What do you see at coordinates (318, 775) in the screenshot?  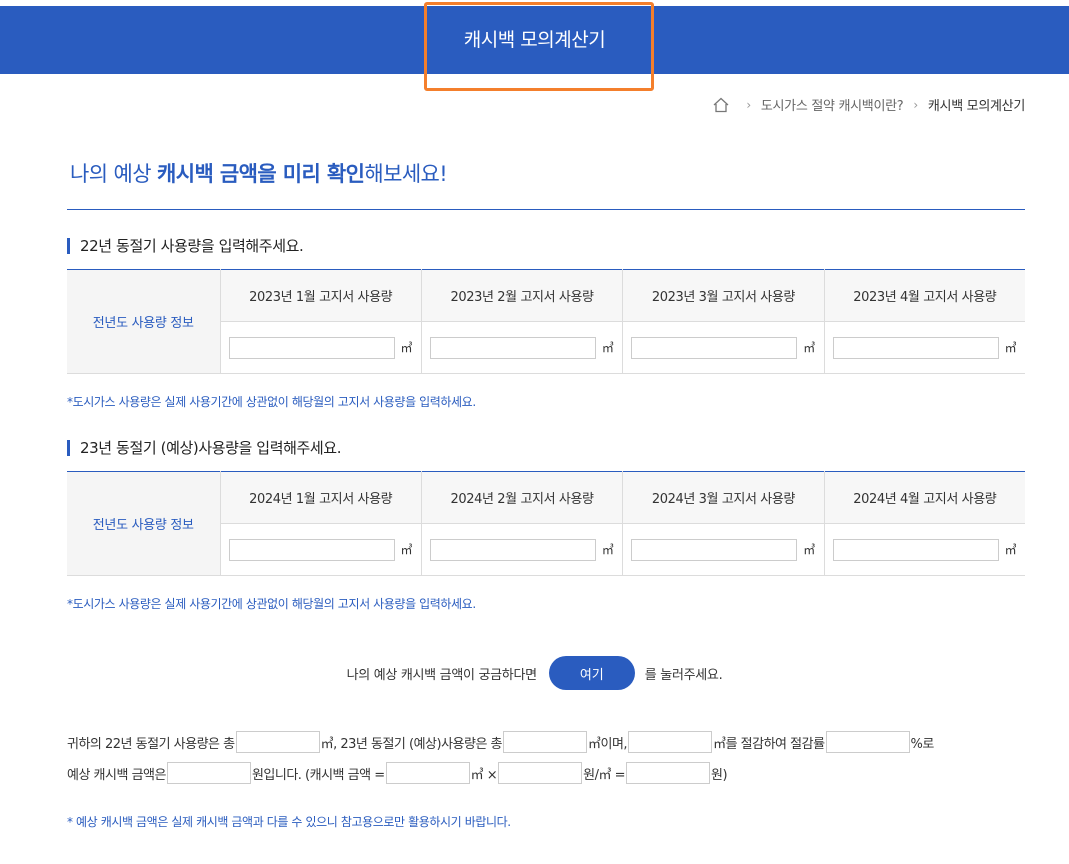 I see `result-text: 원입니다. (캐시백 금액 =` at bounding box center [318, 775].